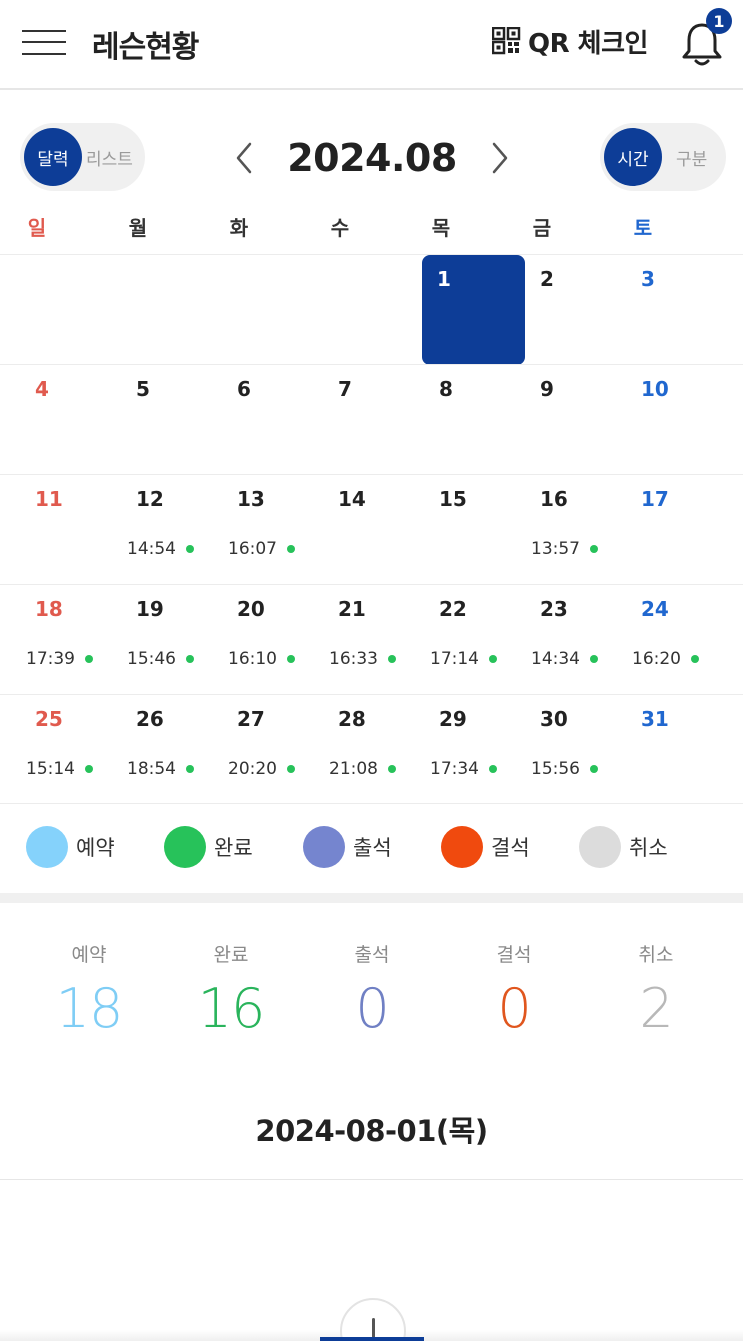 The height and width of the screenshot is (1341, 743). I want to click on lesson-entry: 14:34, so click(564, 659).